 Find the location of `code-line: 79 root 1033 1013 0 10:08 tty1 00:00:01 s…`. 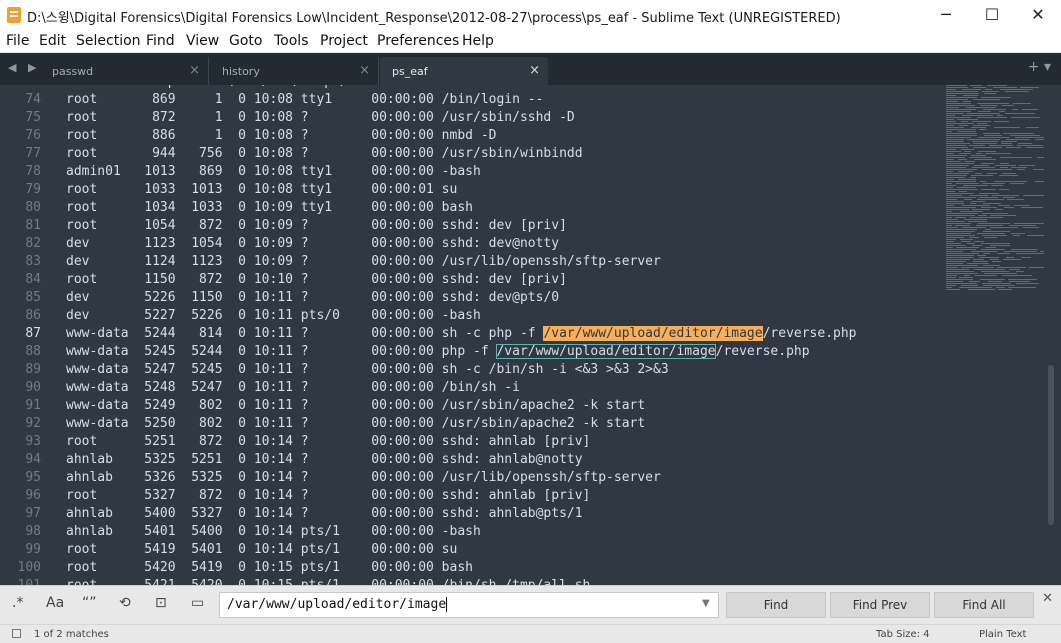

code-line: 79 root 1033 1013 0 10:08 tty1 00:00:01 s… is located at coordinates (470, 190).